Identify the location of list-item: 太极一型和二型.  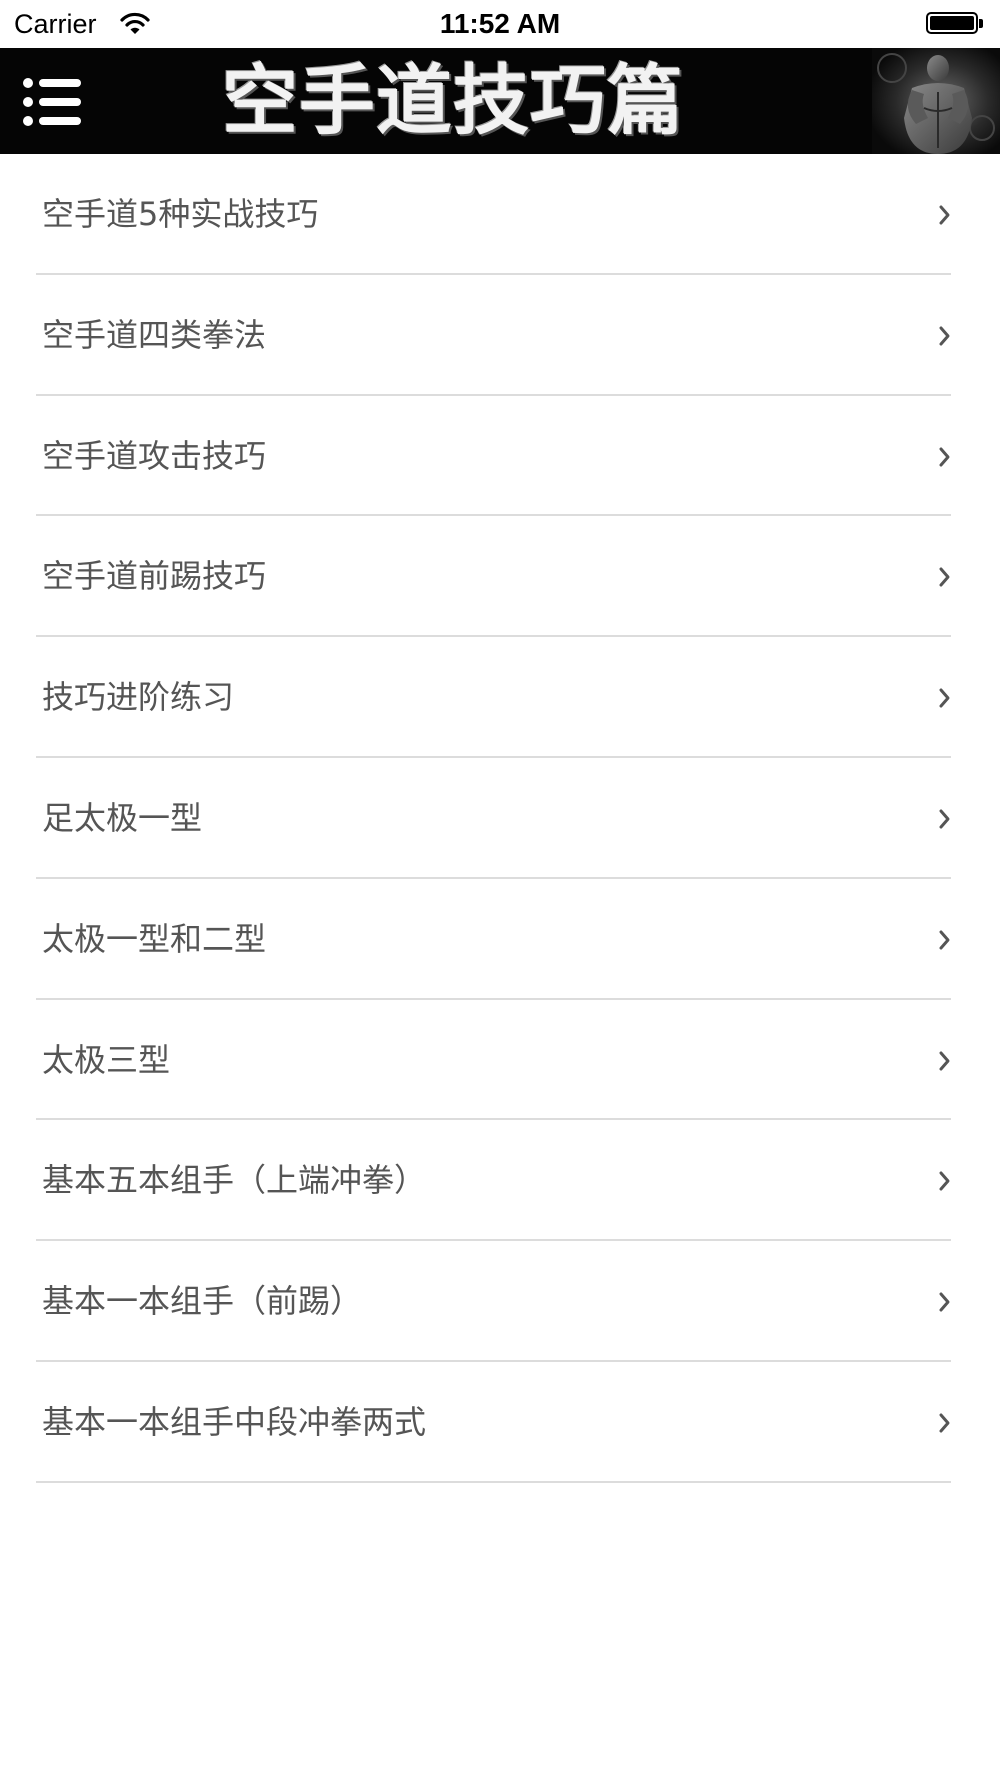
(500, 939).